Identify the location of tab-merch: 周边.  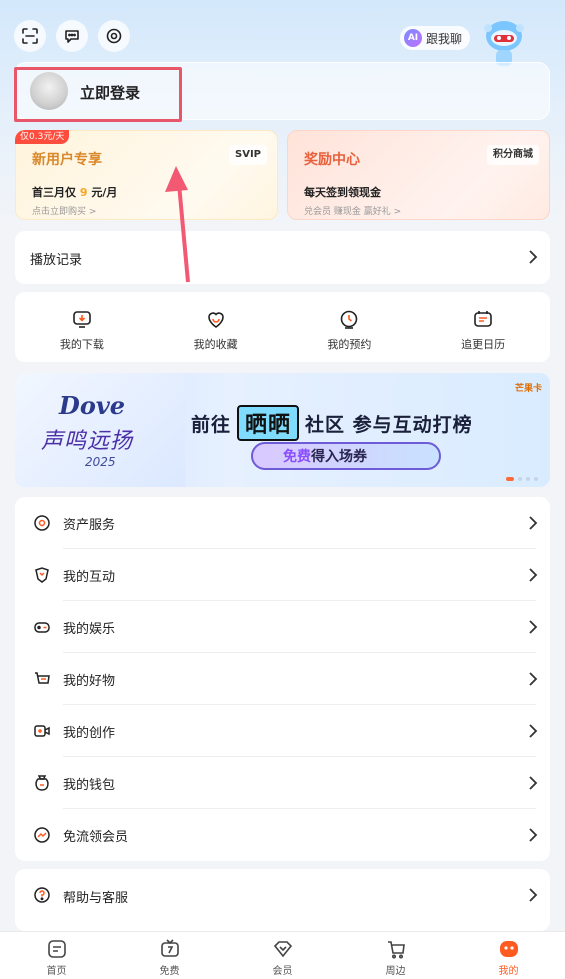
(395, 955).